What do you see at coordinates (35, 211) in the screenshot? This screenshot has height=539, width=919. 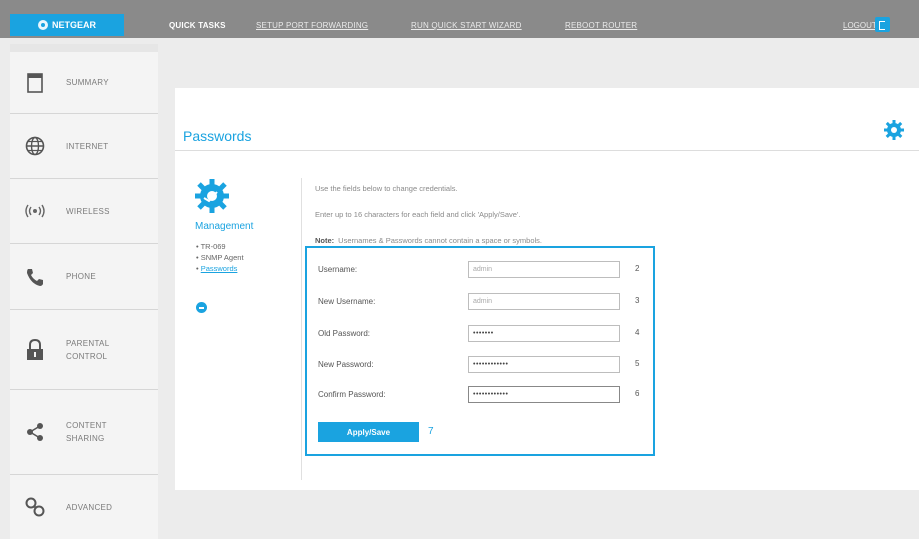 I see `wireless-icon` at bounding box center [35, 211].